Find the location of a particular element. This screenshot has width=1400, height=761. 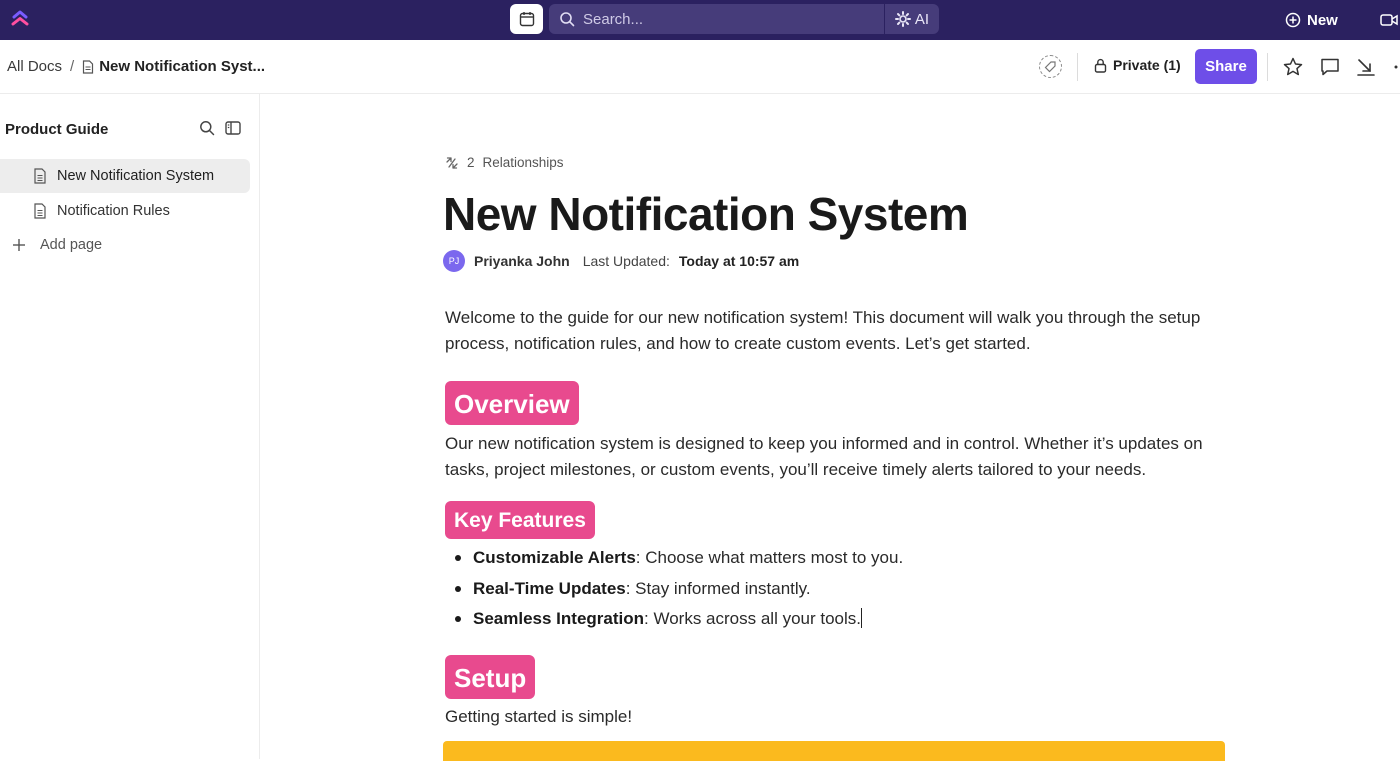

new-button: New is located at coordinates (1311, 20).